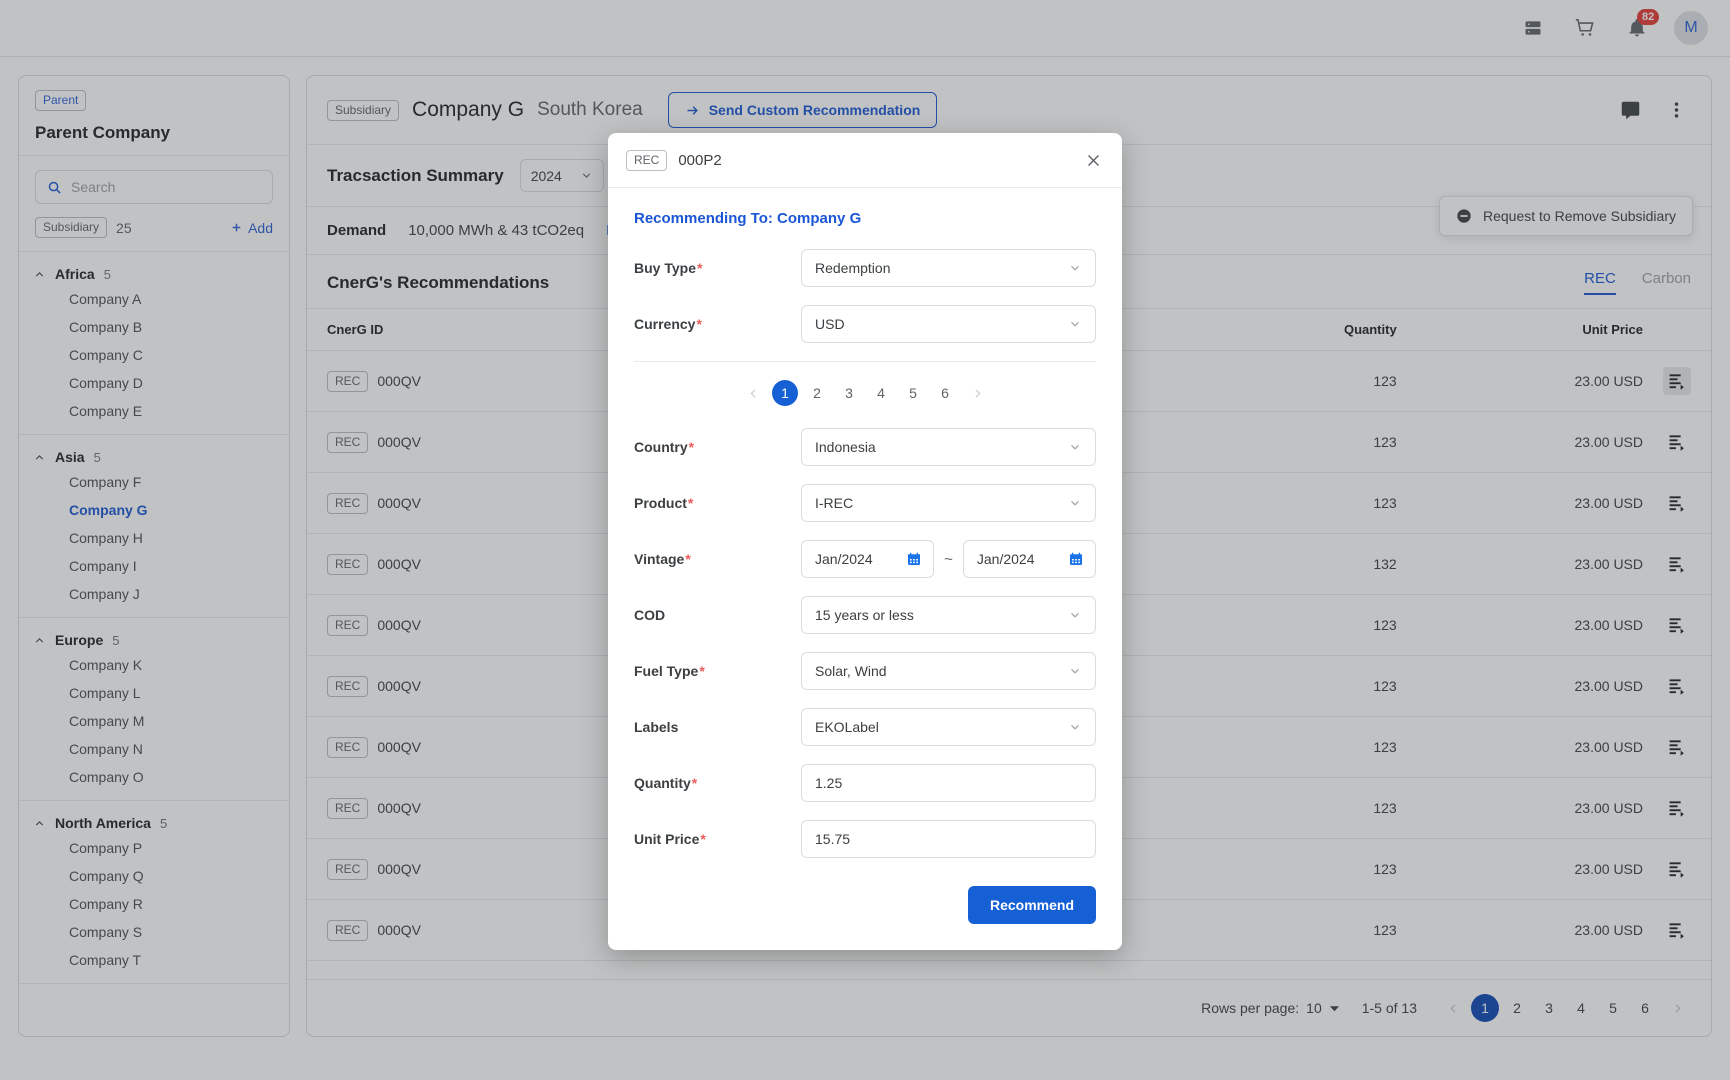  I want to click on field-fuel-type: Fuel Type* Solar, Wind, so click(865, 671).